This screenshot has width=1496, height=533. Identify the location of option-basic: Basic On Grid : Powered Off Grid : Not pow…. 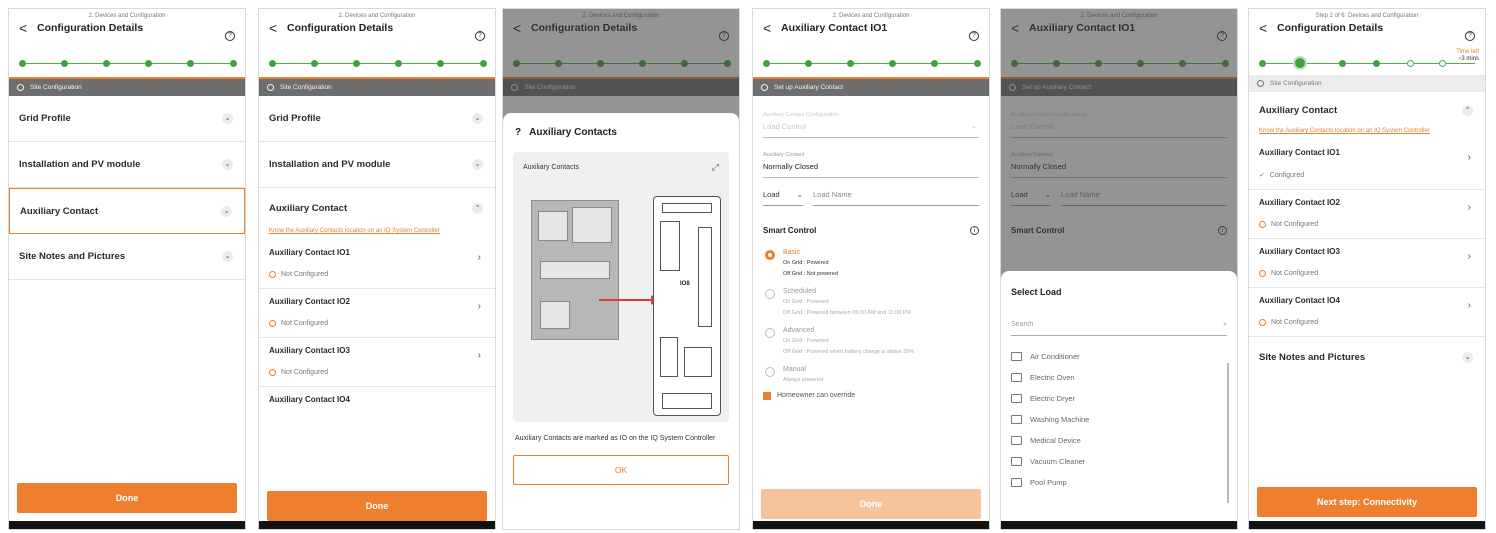
(871, 262).